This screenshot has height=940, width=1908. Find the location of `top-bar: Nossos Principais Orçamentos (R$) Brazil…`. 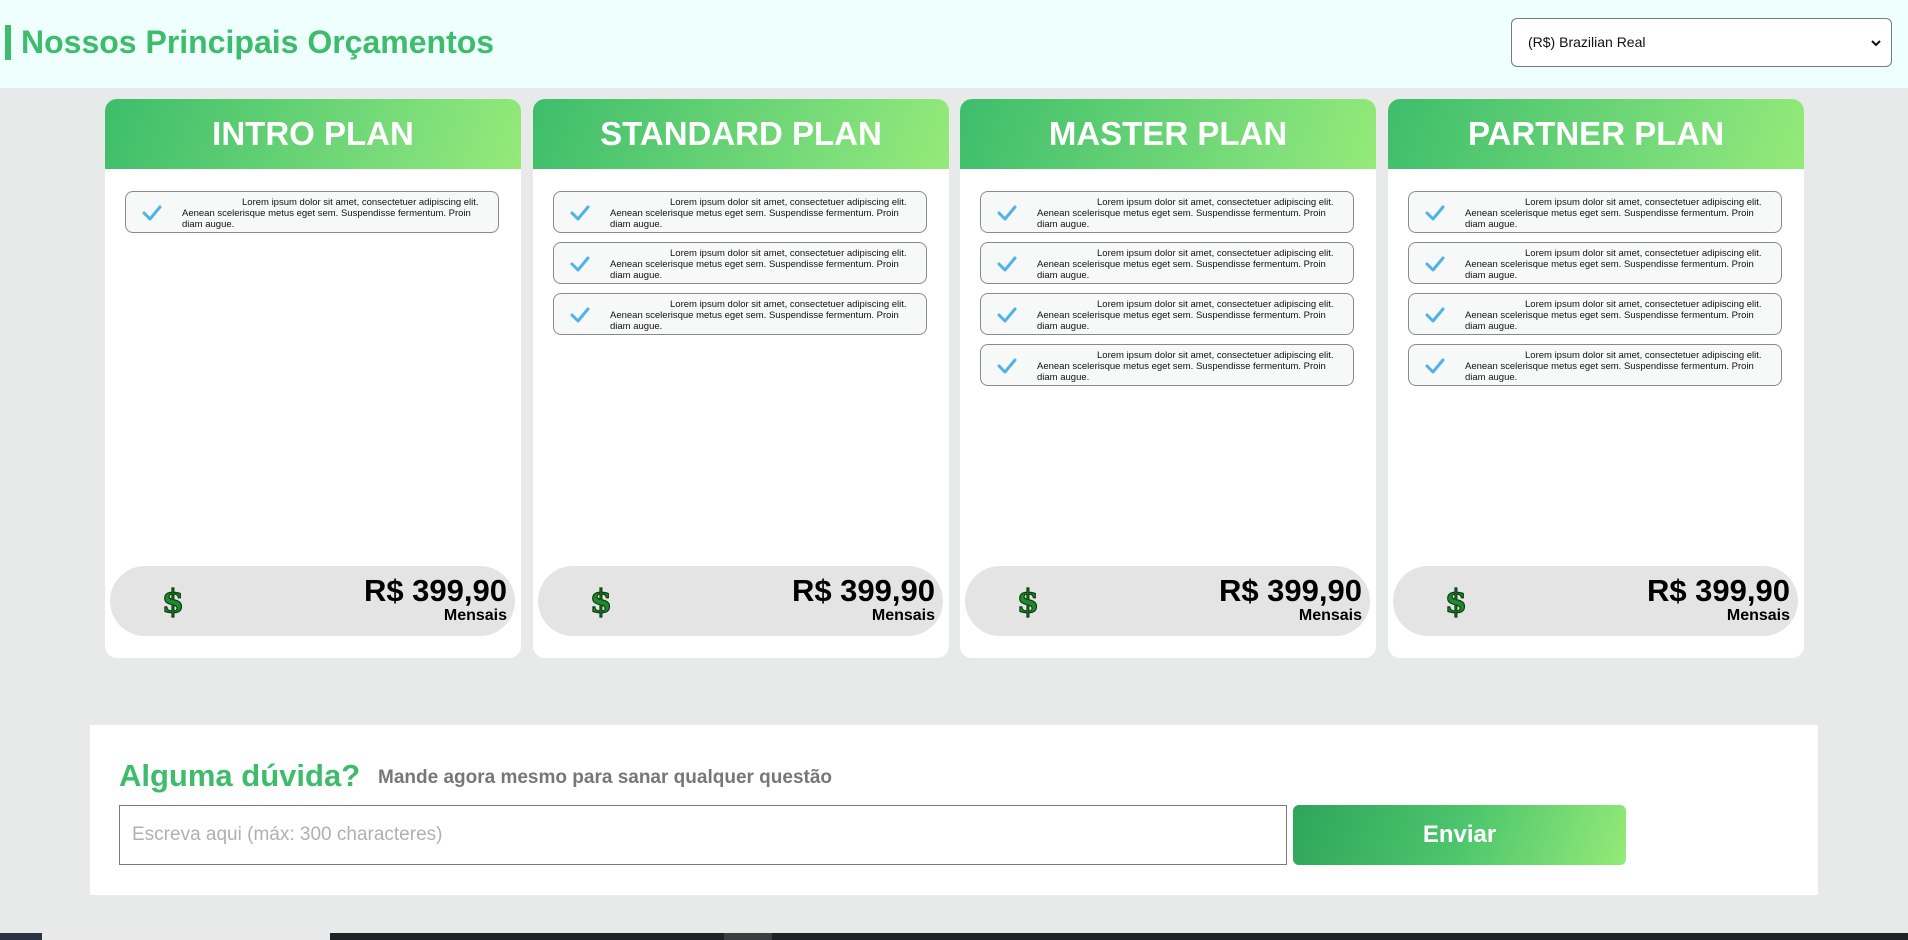

top-bar: Nossos Principais Orçamentos (R$) Brazil… is located at coordinates (954, 44).